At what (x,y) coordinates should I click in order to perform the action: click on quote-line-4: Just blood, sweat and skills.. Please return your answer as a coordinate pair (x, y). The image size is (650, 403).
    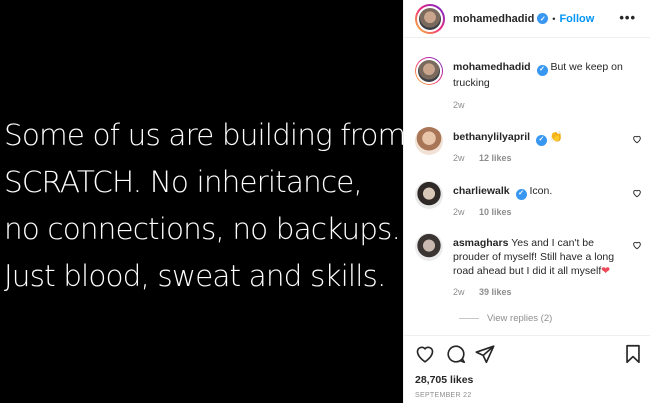
    Looking at the image, I should click on (195, 276).